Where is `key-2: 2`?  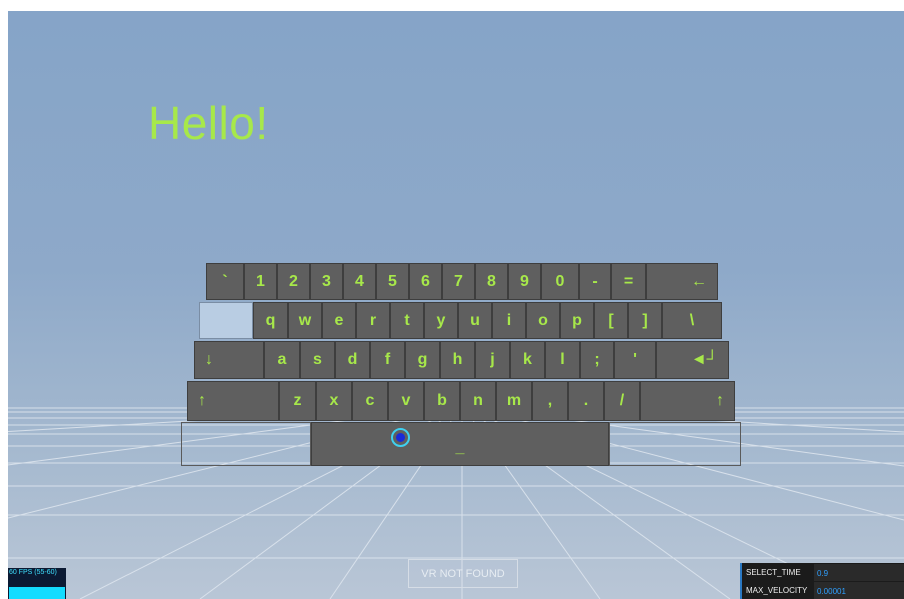 key-2: 2 is located at coordinates (293, 281).